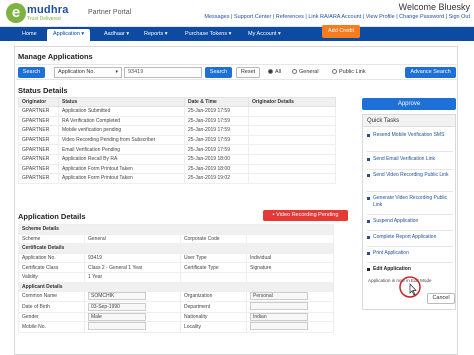 The height and width of the screenshot is (355, 474). Describe the element at coordinates (290, 267) in the screenshot. I see `field-value: Signature` at that location.